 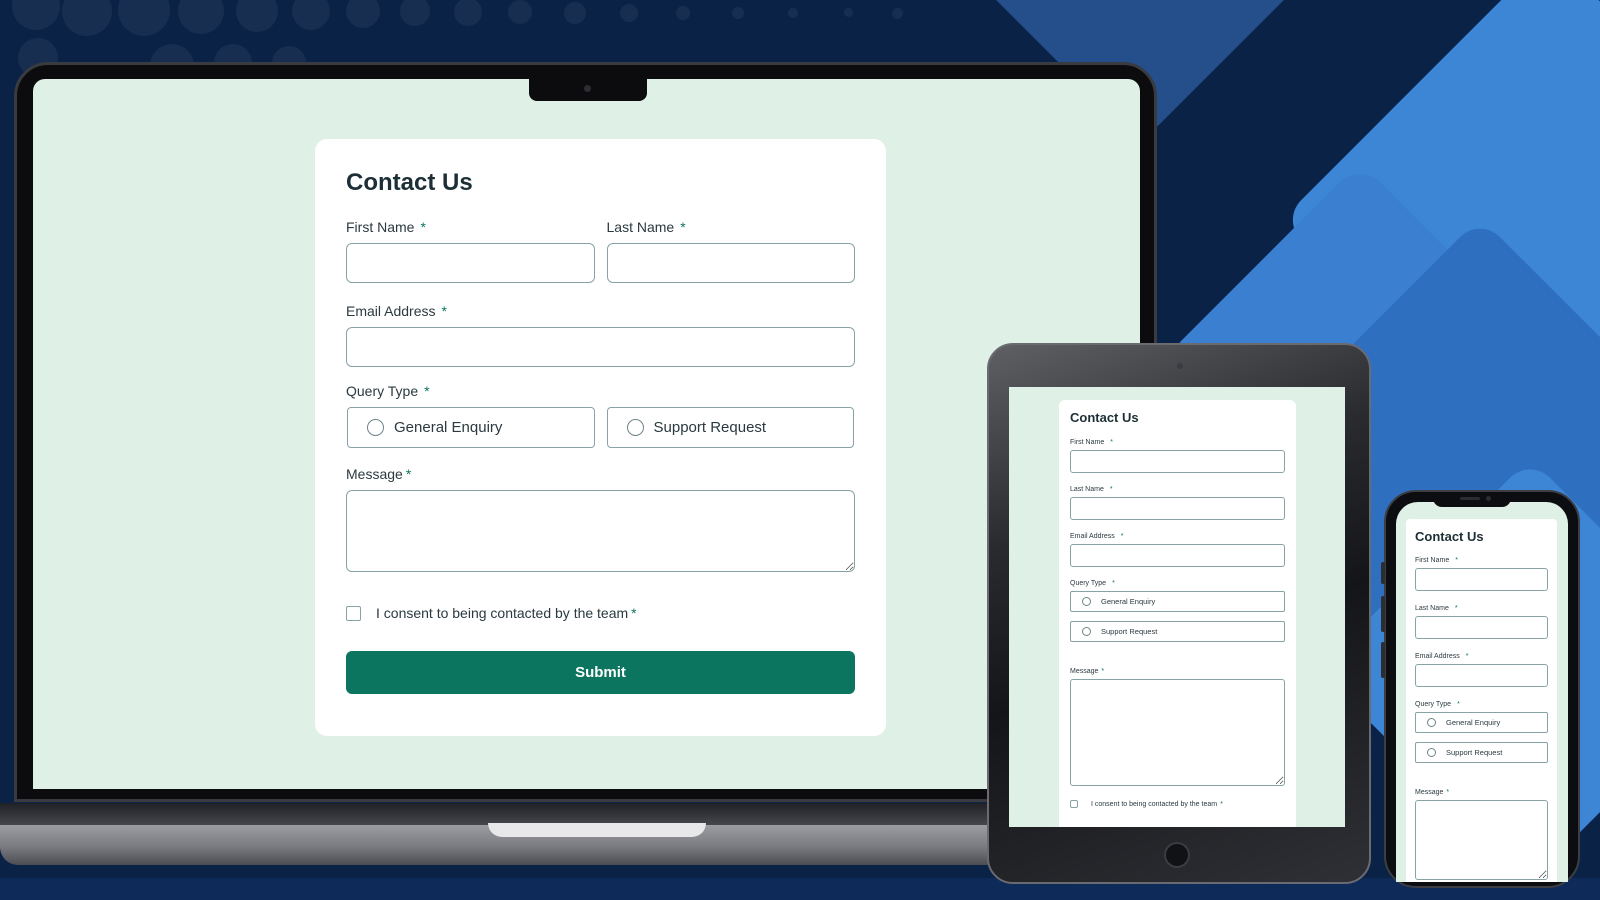 I want to click on phone-notch, so click(x=1472, y=499).